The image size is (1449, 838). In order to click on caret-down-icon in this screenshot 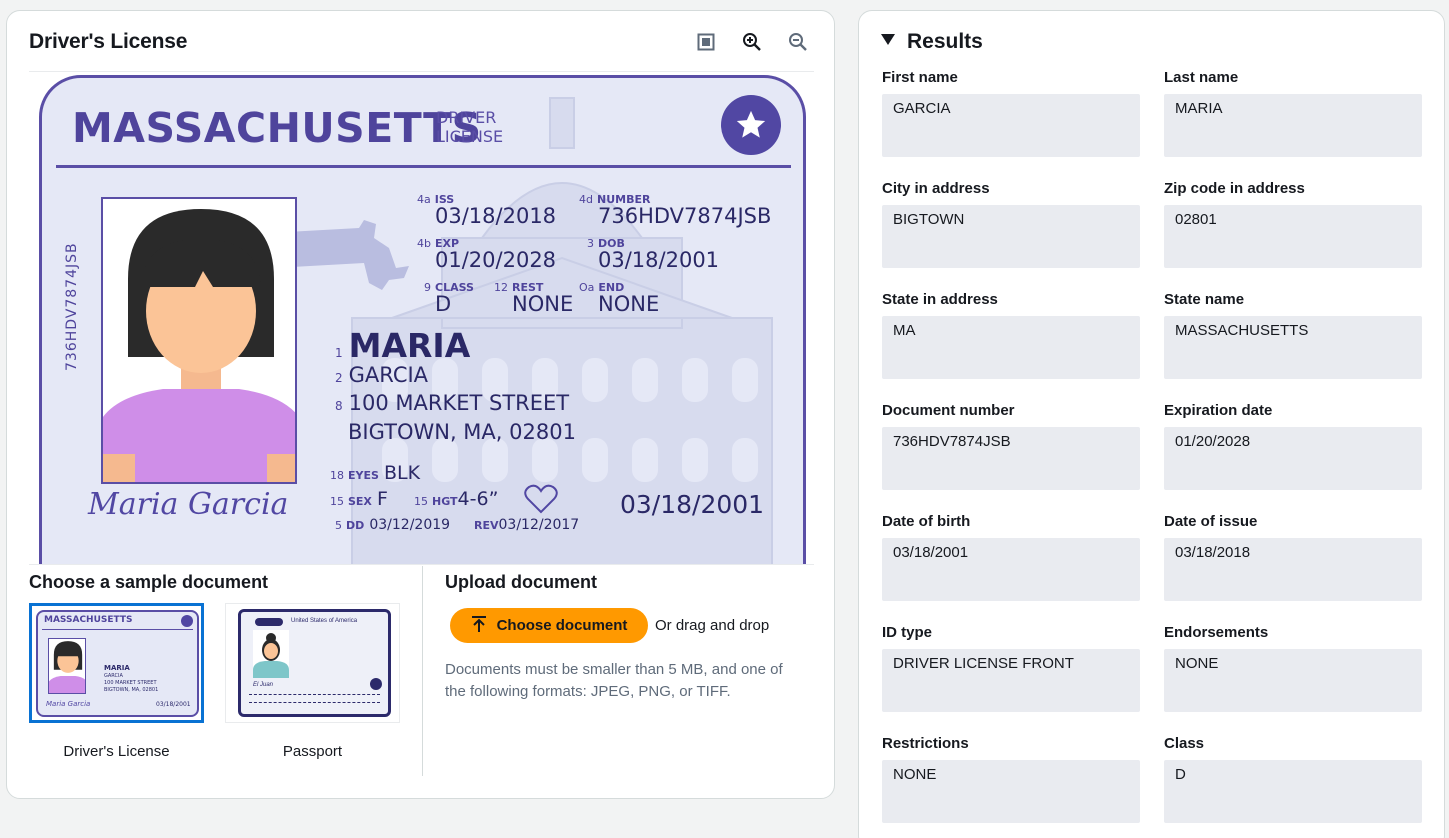, I will do `click(888, 42)`.